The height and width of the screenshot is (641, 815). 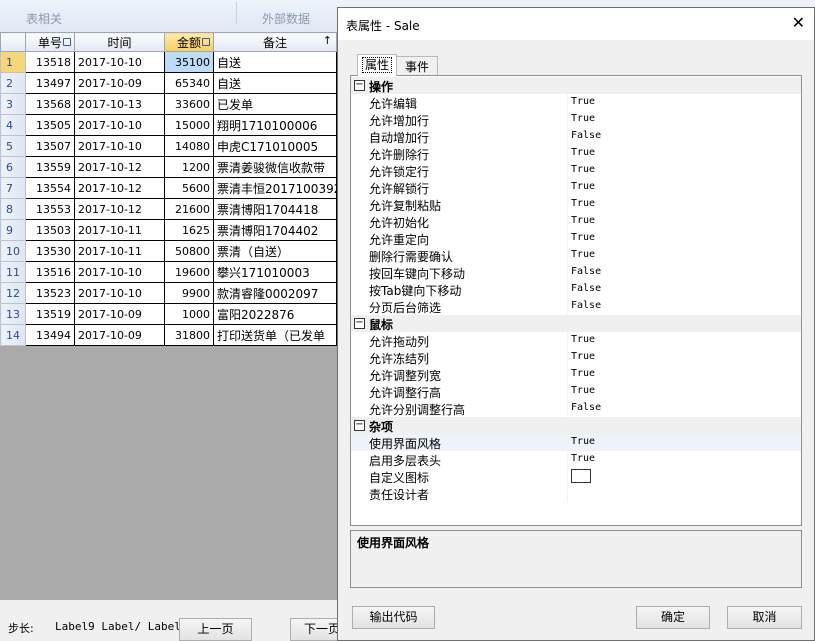 What do you see at coordinates (168, 272) in the screenshot?
I see `table-row: 11 13516 2017-10-10 19600 攀兴171010003` at bounding box center [168, 272].